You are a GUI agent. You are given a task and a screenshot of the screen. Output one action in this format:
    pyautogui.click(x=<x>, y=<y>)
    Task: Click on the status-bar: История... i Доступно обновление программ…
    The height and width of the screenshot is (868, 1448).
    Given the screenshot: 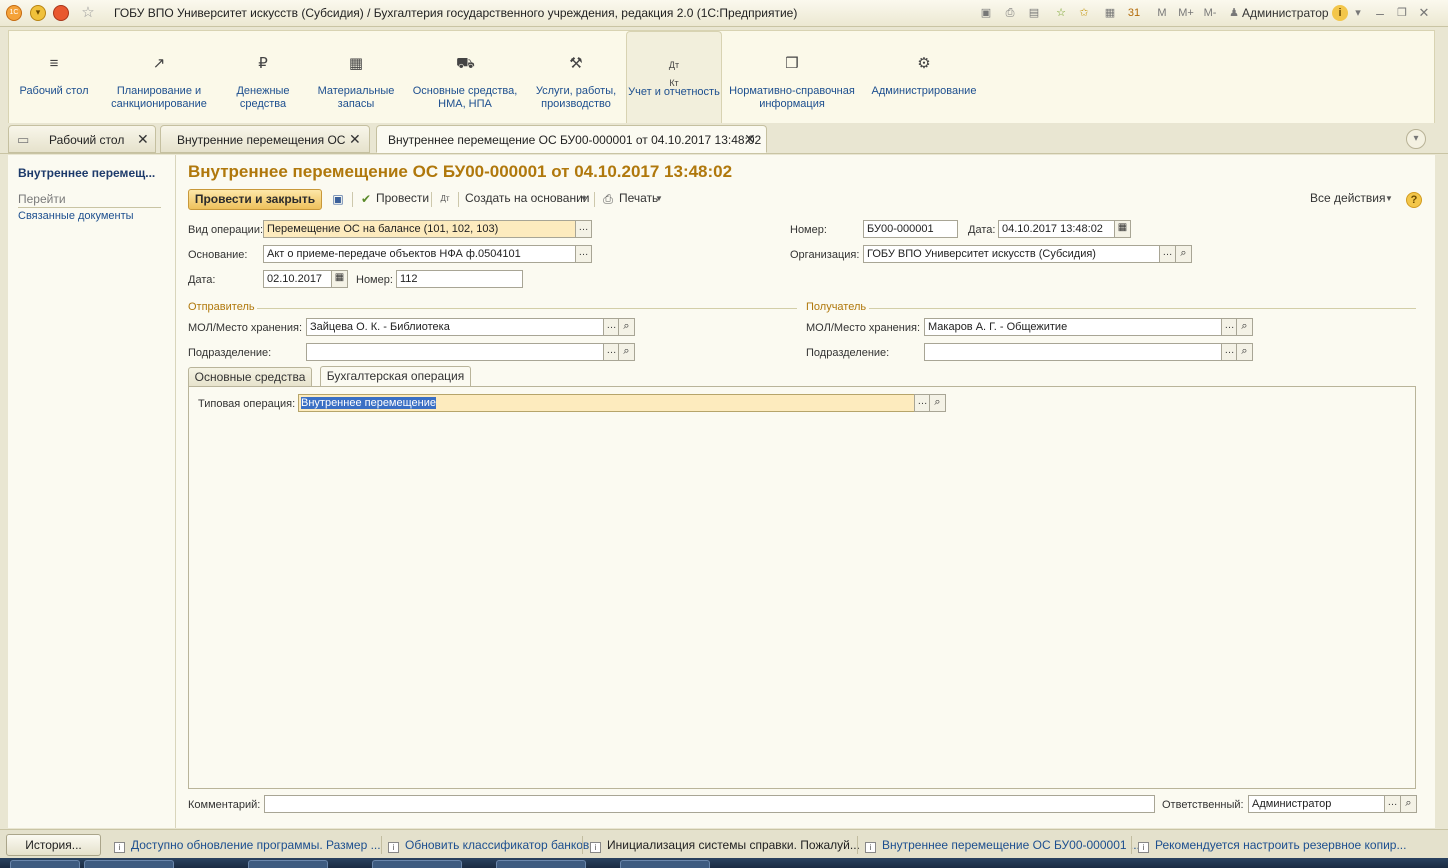 What is the action you would take?
    pyautogui.click(x=724, y=843)
    